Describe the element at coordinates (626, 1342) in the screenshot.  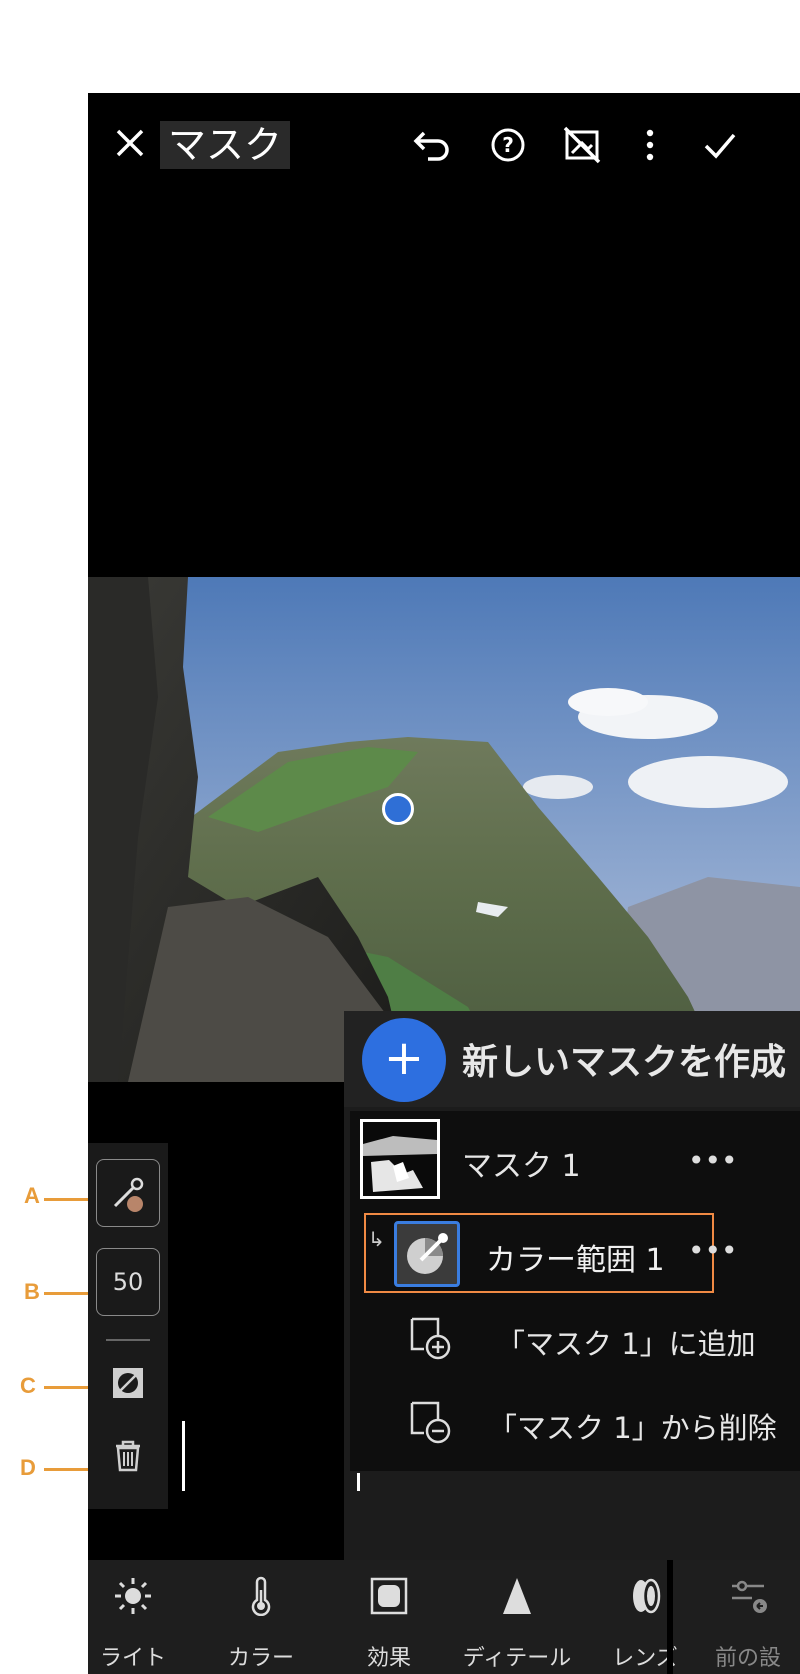
I see `add-to-mask-label: 「マスク 1」に追加` at that location.